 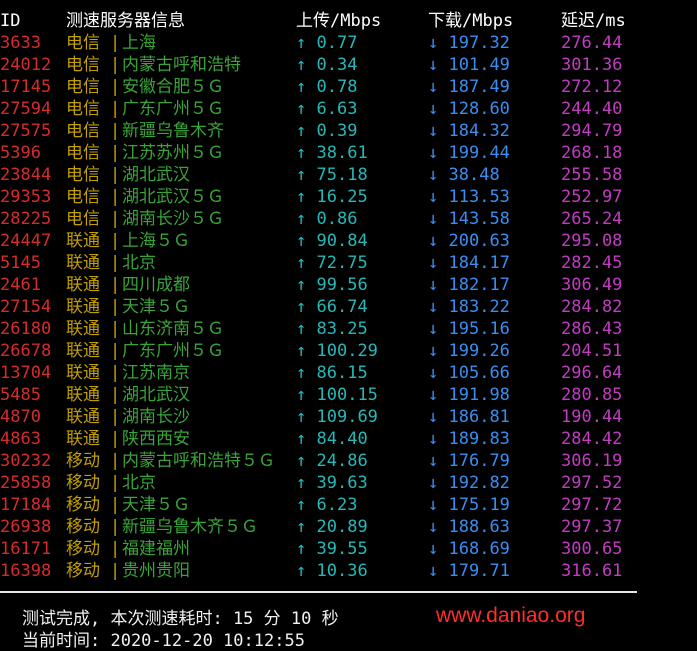 What do you see at coordinates (337, 65) in the screenshot?
I see `upload-value: 0.34` at bounding box center [337, 65].